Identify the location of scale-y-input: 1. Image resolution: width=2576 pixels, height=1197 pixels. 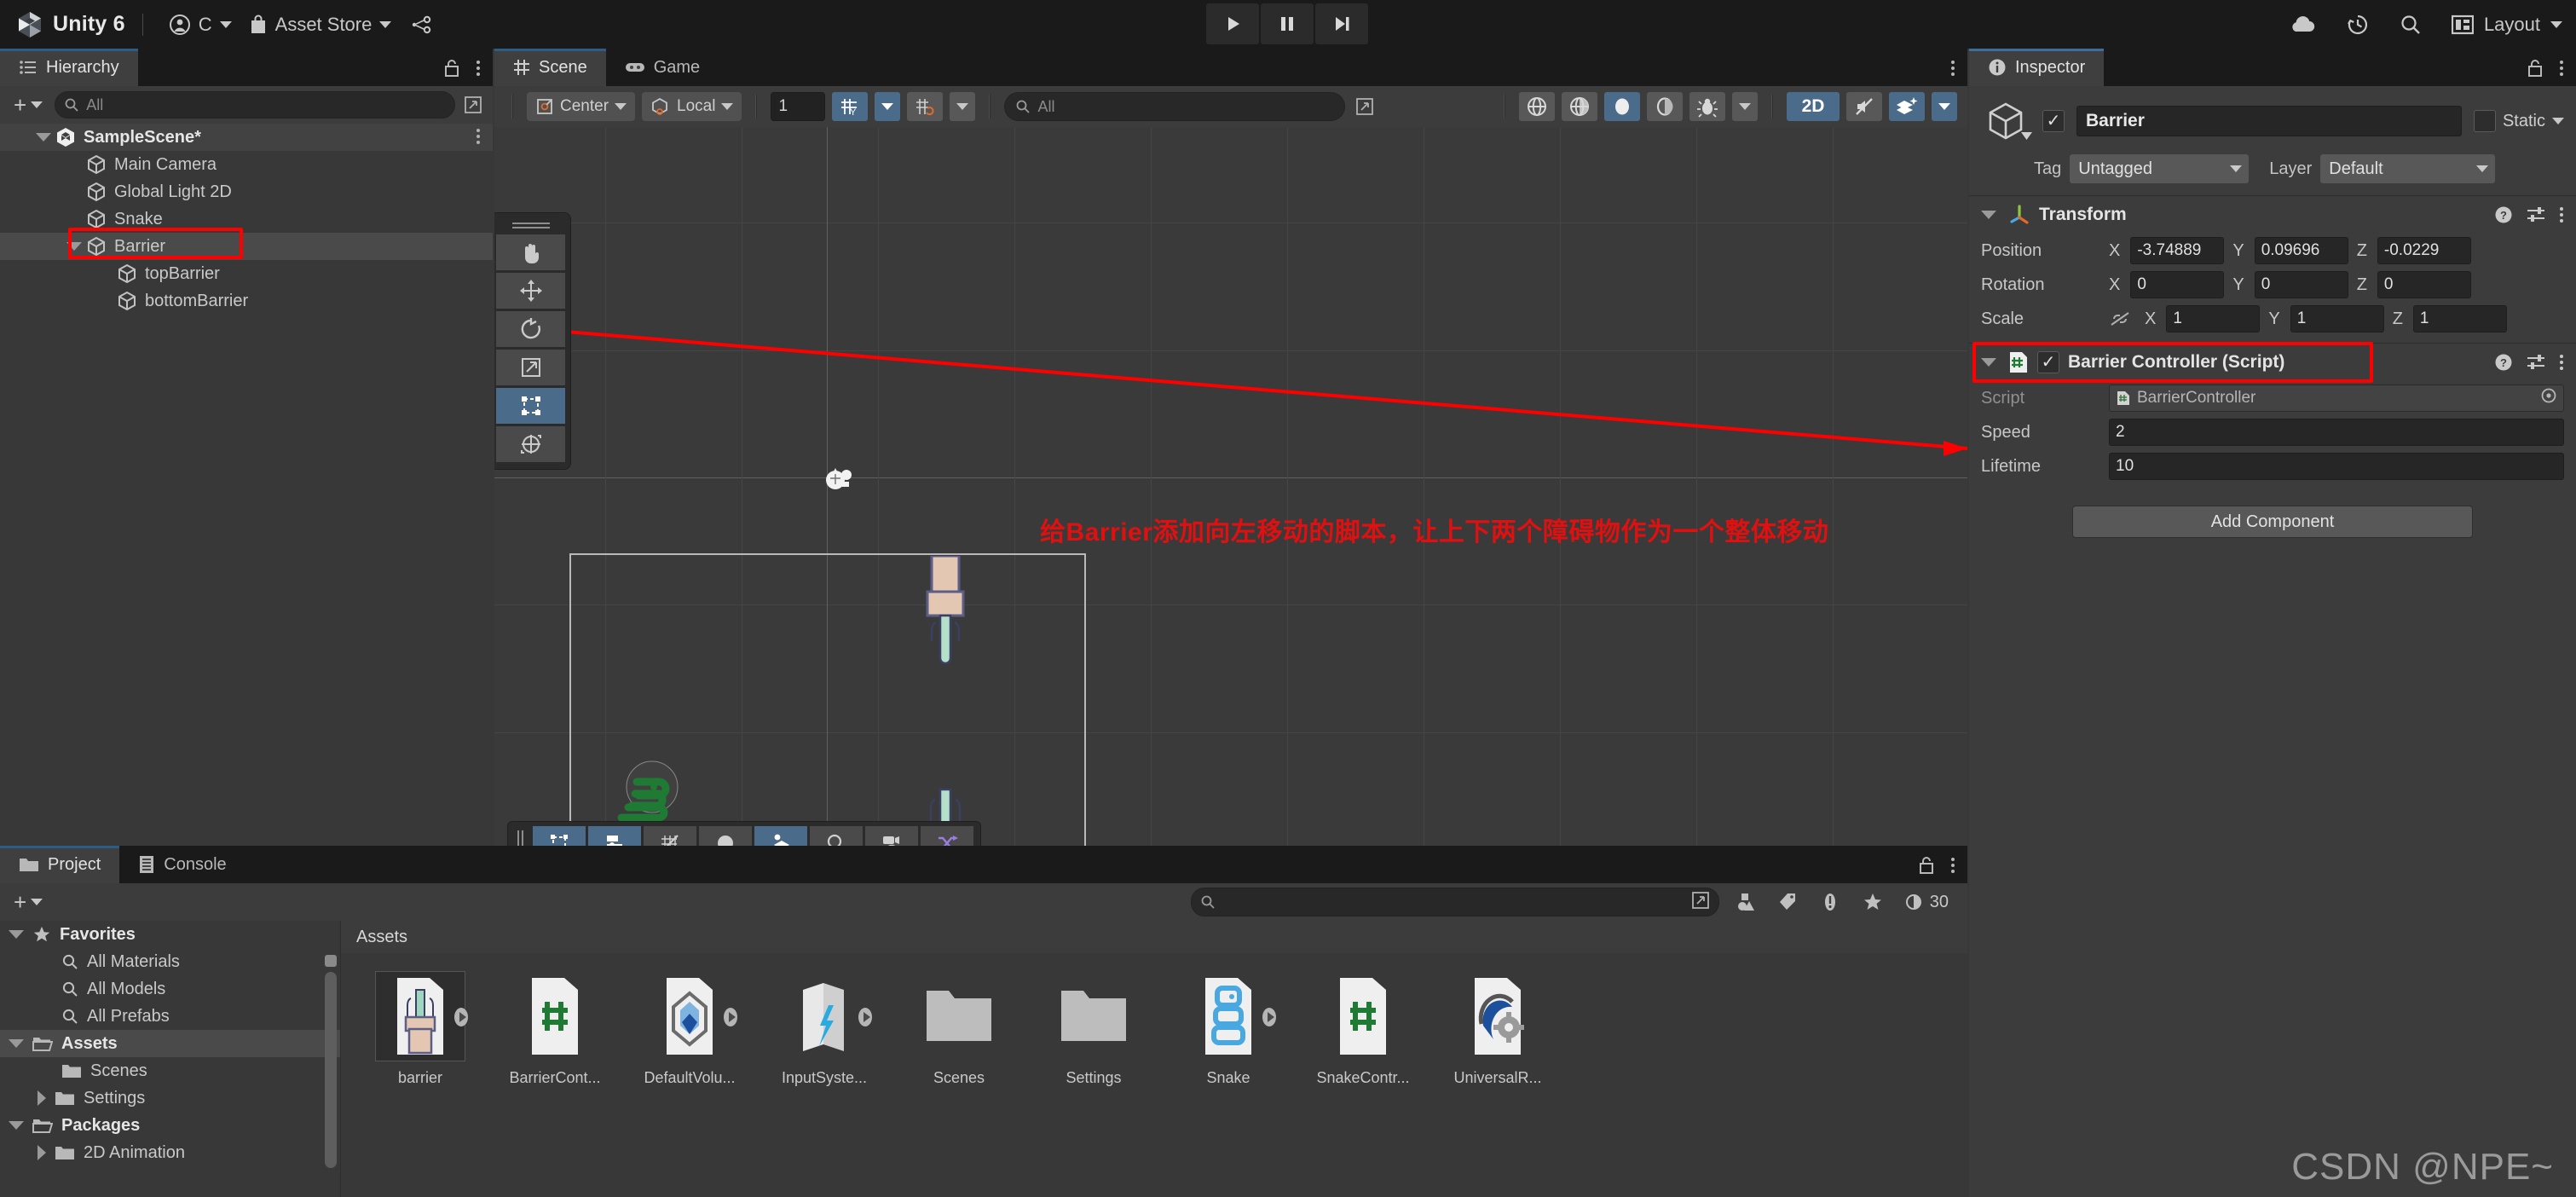
(2337, 318).